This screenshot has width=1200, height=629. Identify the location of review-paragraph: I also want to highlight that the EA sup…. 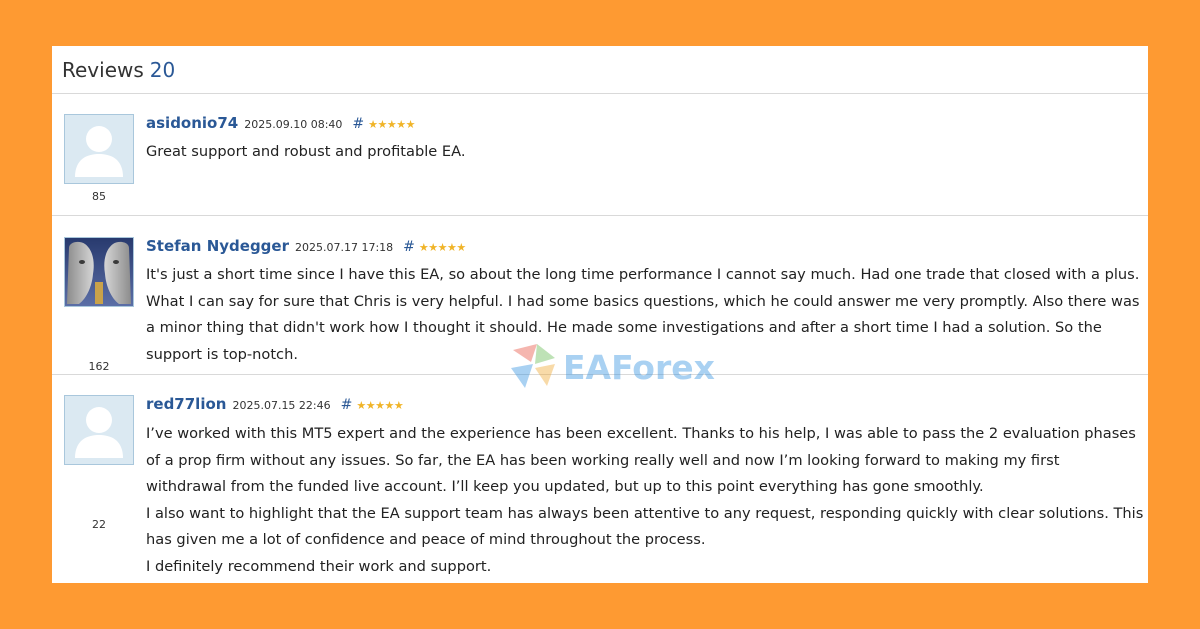
(645, 526).